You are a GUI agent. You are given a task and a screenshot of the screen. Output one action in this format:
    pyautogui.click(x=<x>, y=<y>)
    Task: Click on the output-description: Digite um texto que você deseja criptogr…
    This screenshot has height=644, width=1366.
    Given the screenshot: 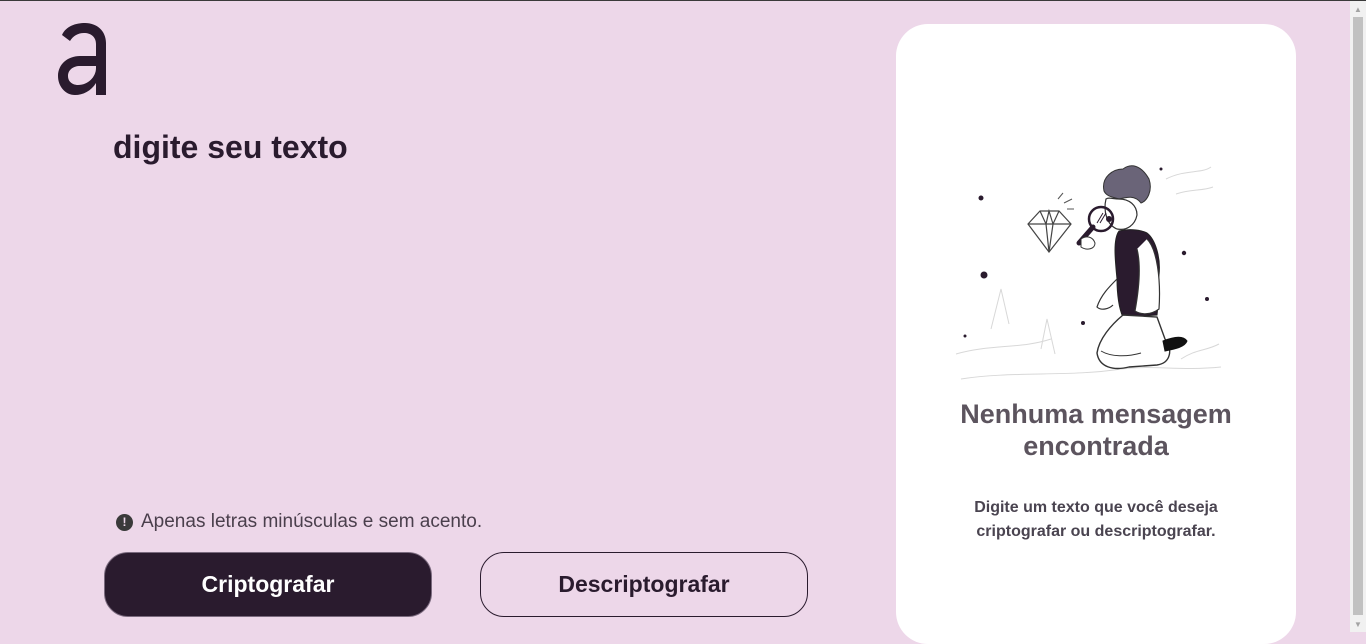 What is the action you would take?
    pyautogui.click(x=1096, y=519)
    